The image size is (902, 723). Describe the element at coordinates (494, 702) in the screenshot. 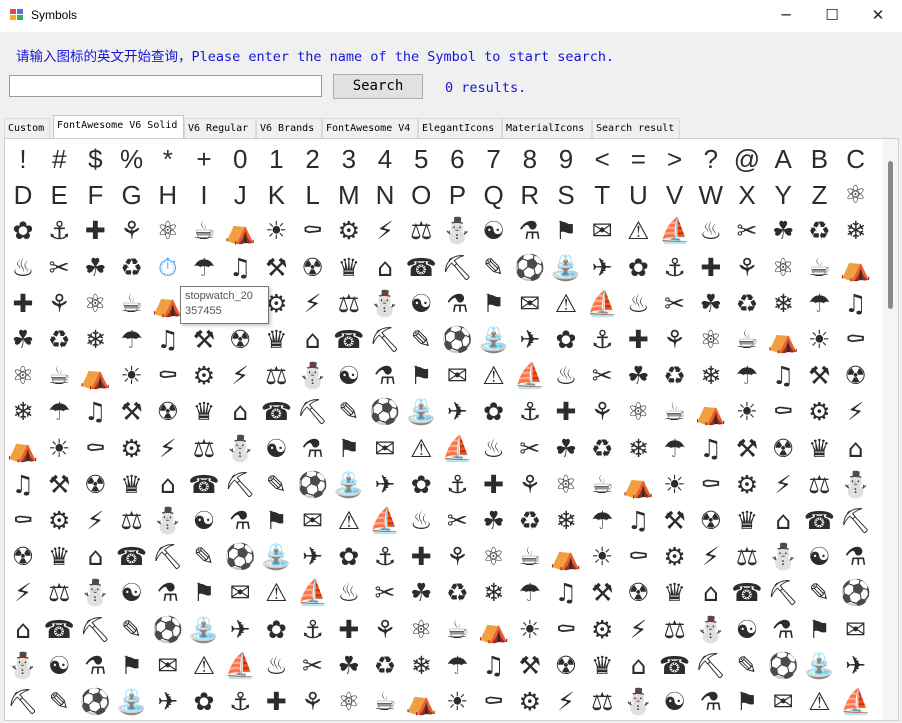

I see `symbol-icon: ⚰` at that location.